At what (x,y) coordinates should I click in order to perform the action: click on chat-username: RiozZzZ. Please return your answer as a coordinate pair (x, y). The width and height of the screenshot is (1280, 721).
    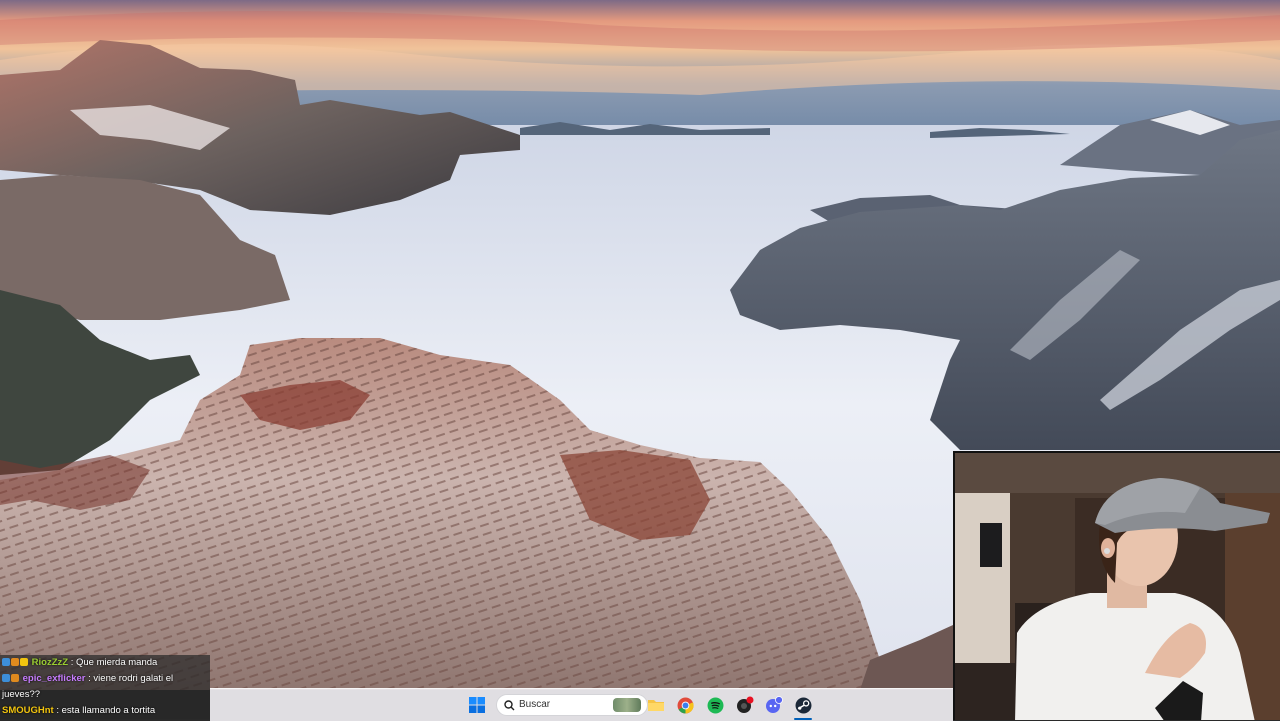
    Looking at the image, I should click on (50, 662).